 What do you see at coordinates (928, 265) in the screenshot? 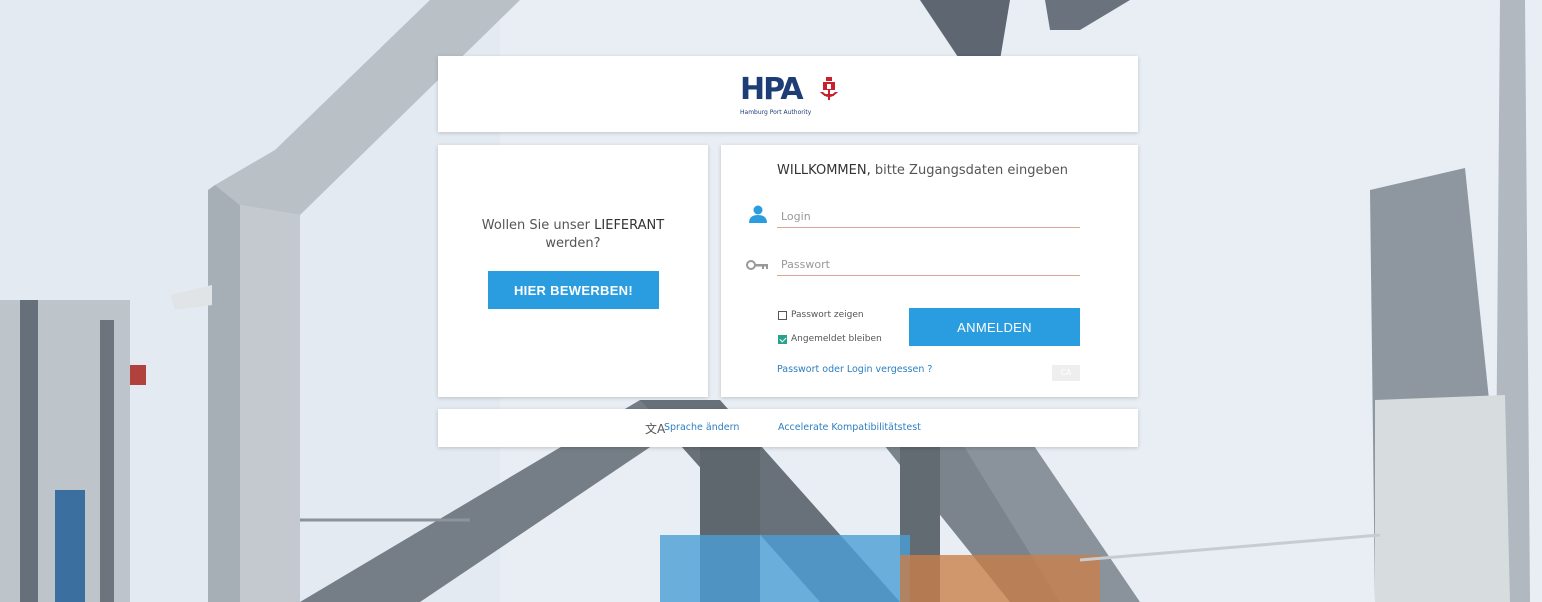
I see `password-input` at bounding box center [928, 265].